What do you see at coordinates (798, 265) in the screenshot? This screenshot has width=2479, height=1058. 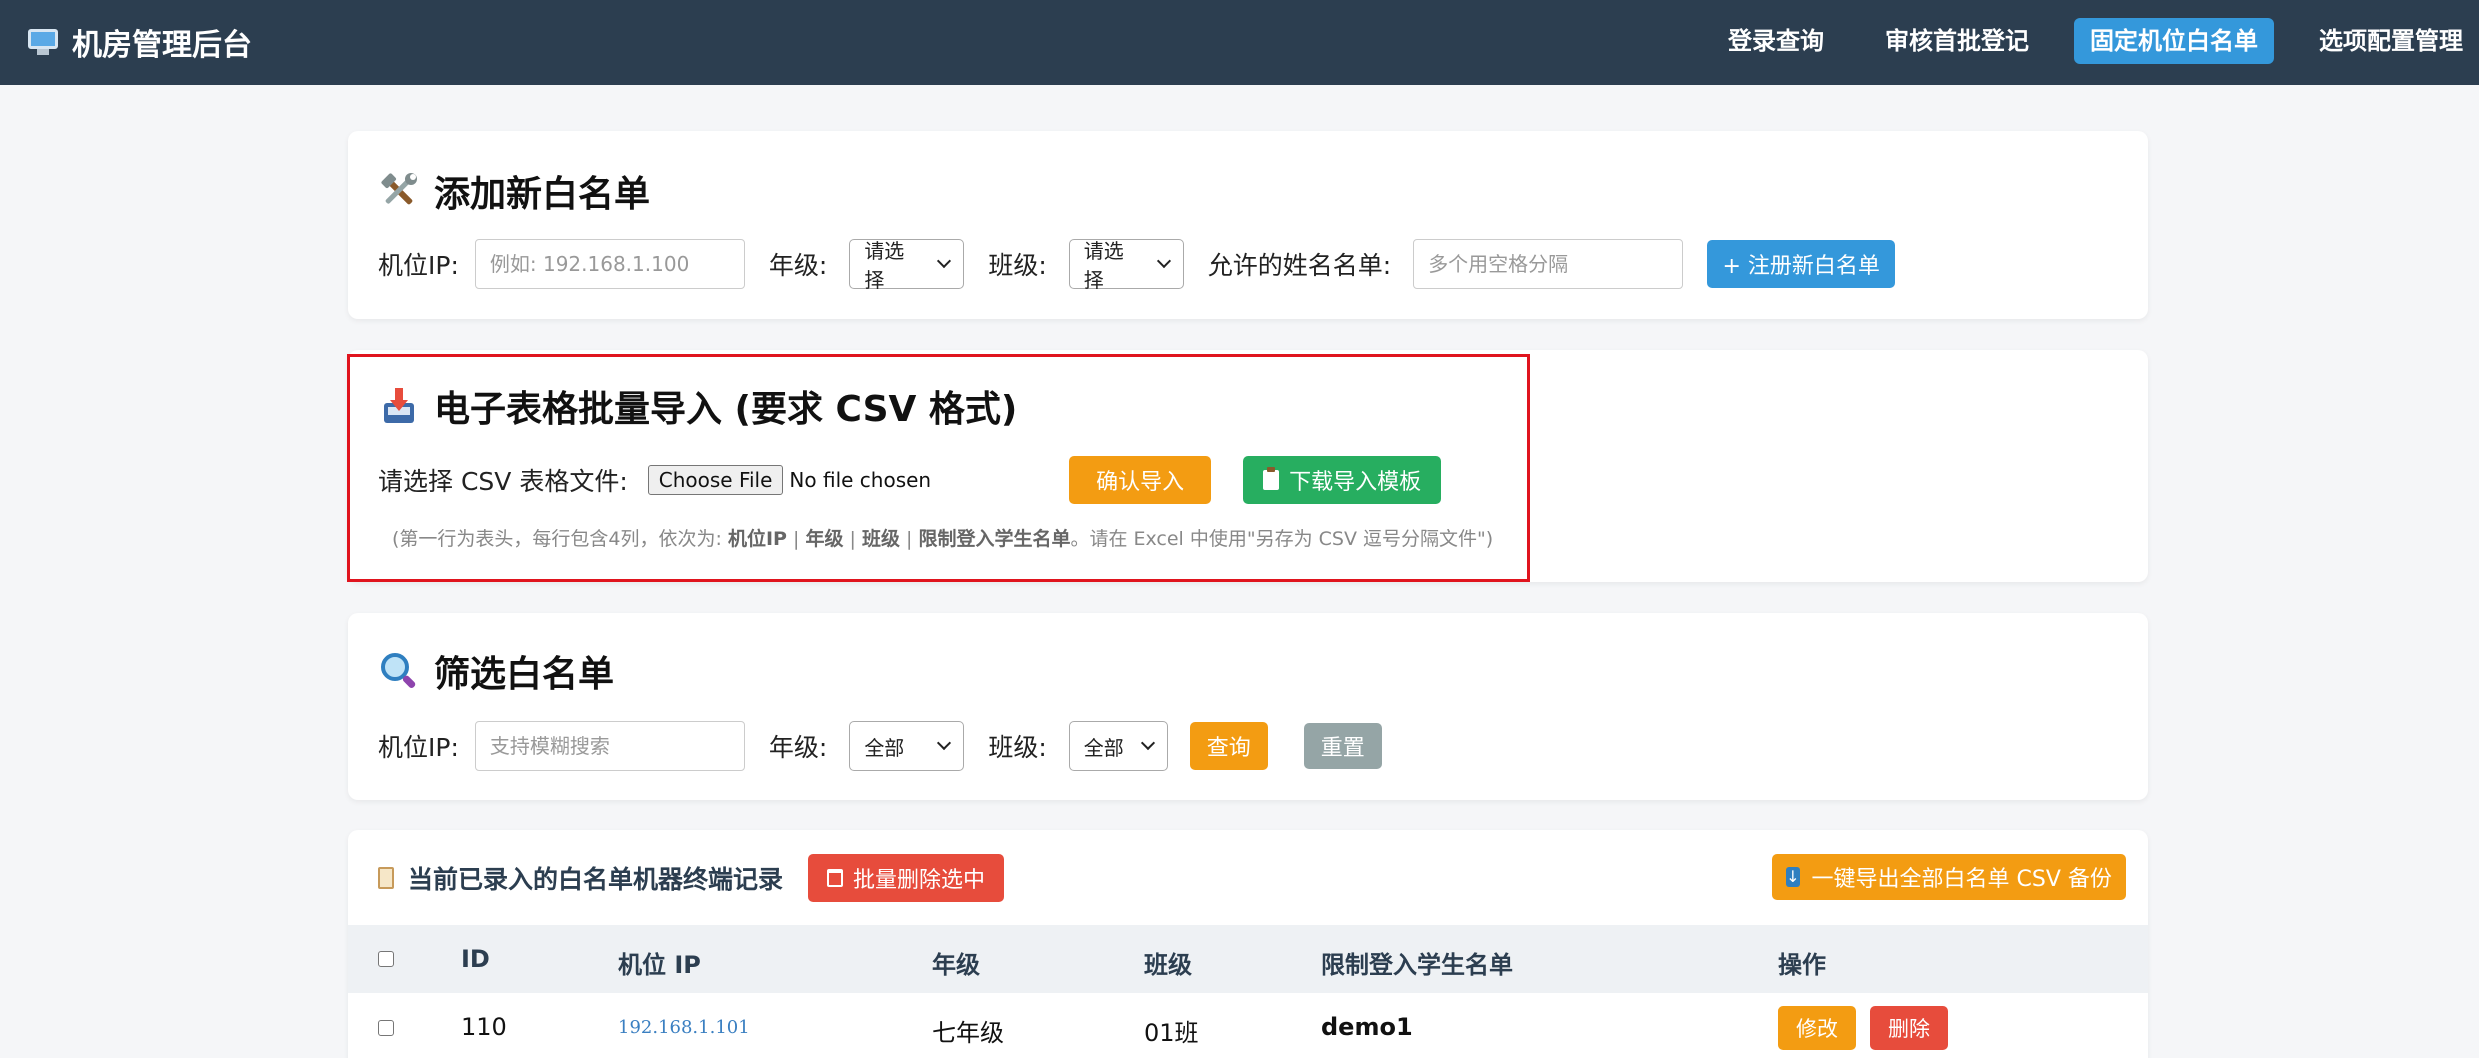 I see `grade-label: 年级:` at bounding box center [798, 265].